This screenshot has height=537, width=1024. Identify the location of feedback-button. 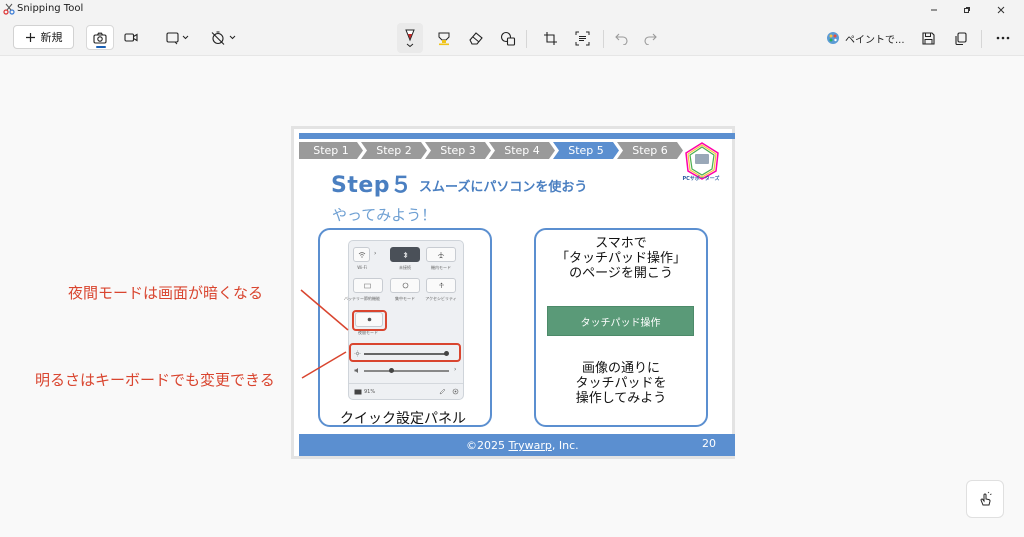
(985, 499).